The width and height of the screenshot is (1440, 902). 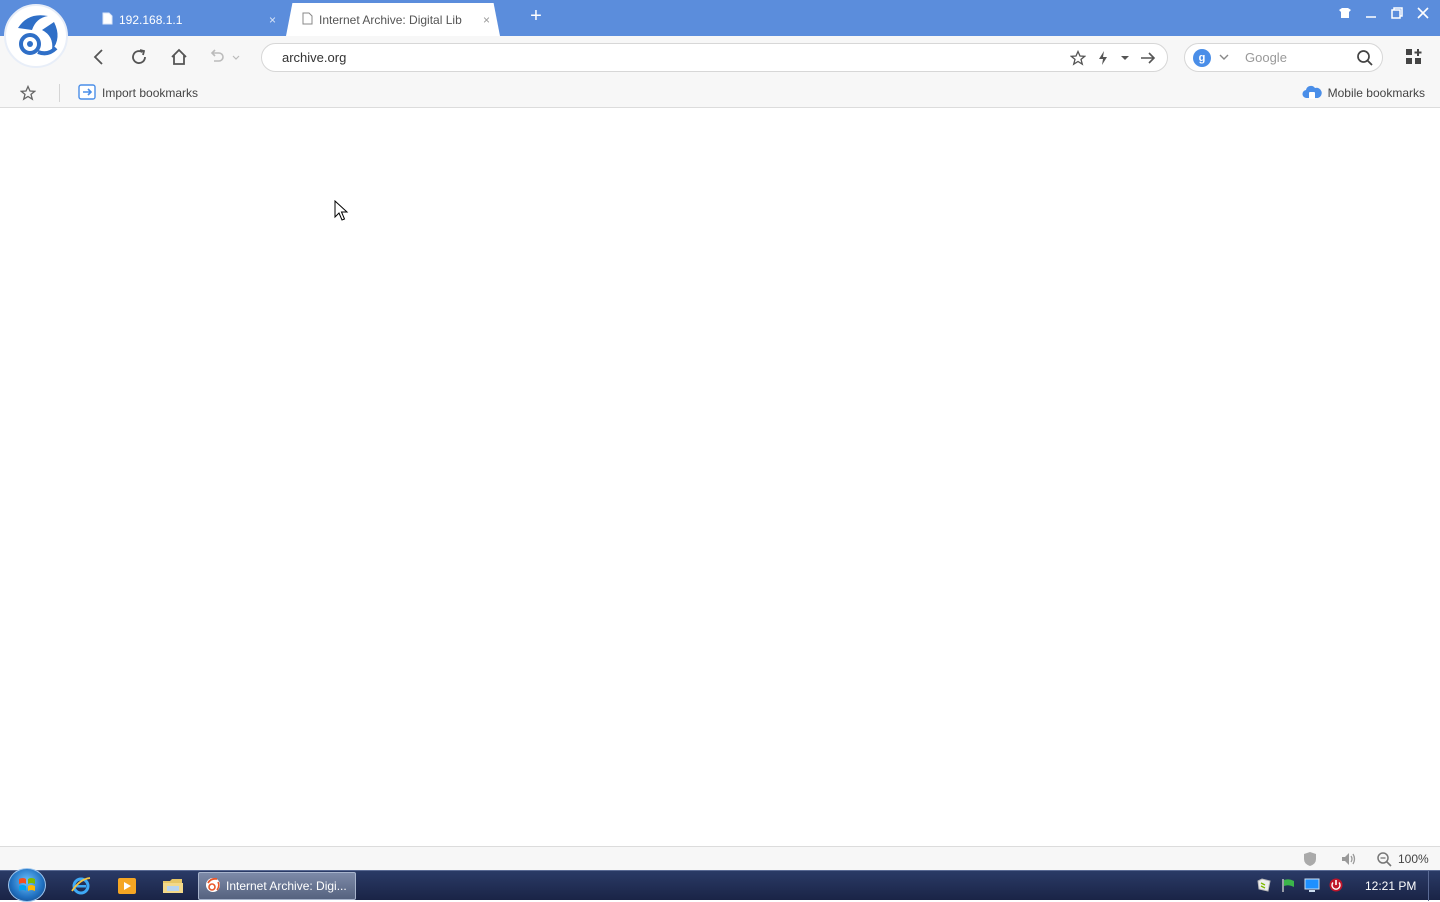 What do you see at coordinates (1310, 859) in the screenshot?
I see `shield-icon` at bounding box center [1310, 859].